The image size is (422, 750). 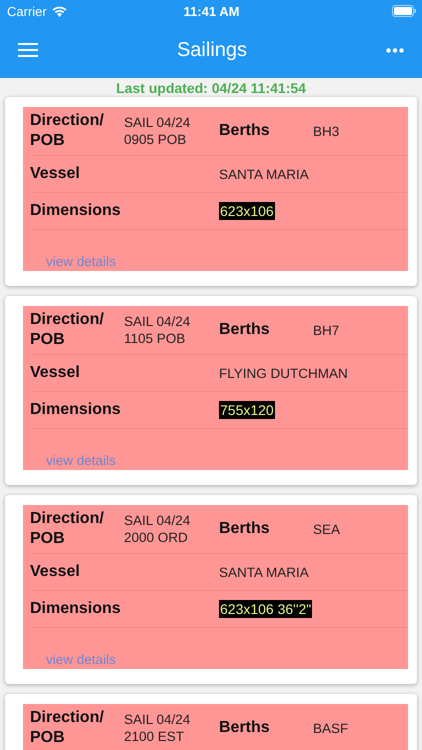 I want to click on field-value: 623x106 36''2", so click(x=265, y=609).